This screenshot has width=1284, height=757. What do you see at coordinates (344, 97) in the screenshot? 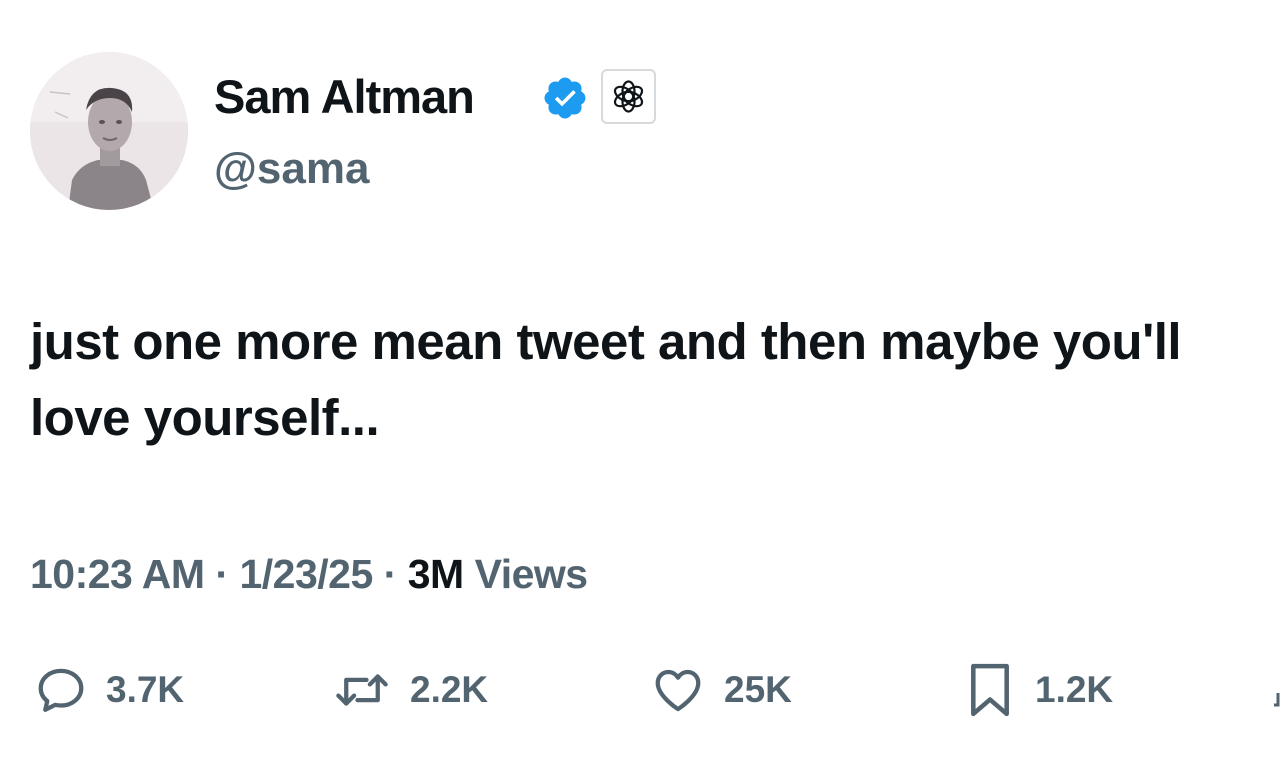
I see `display-name: Sam Altman` at bounding box center [344, 97].